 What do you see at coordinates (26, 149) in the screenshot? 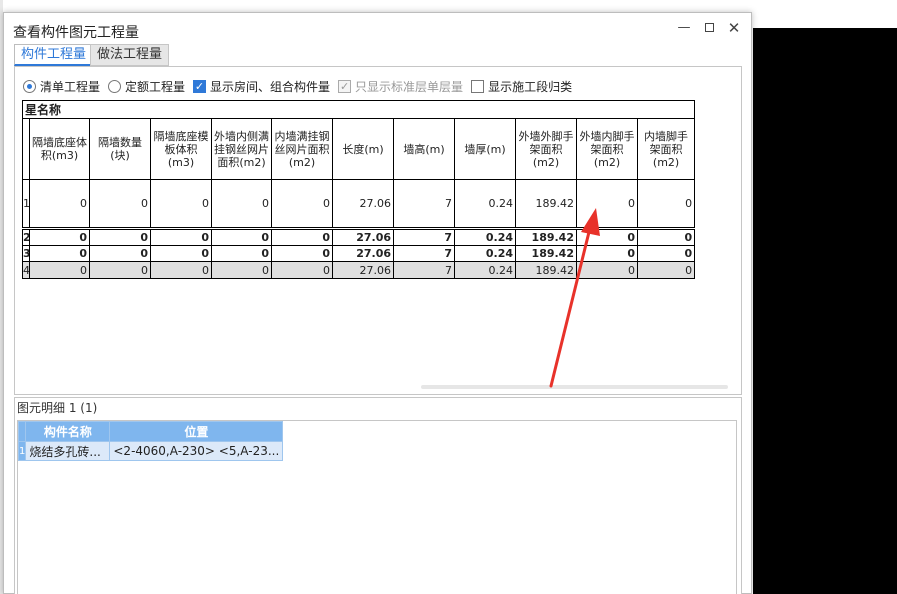
I see `row-number-header` at bounding box center [26, 149].